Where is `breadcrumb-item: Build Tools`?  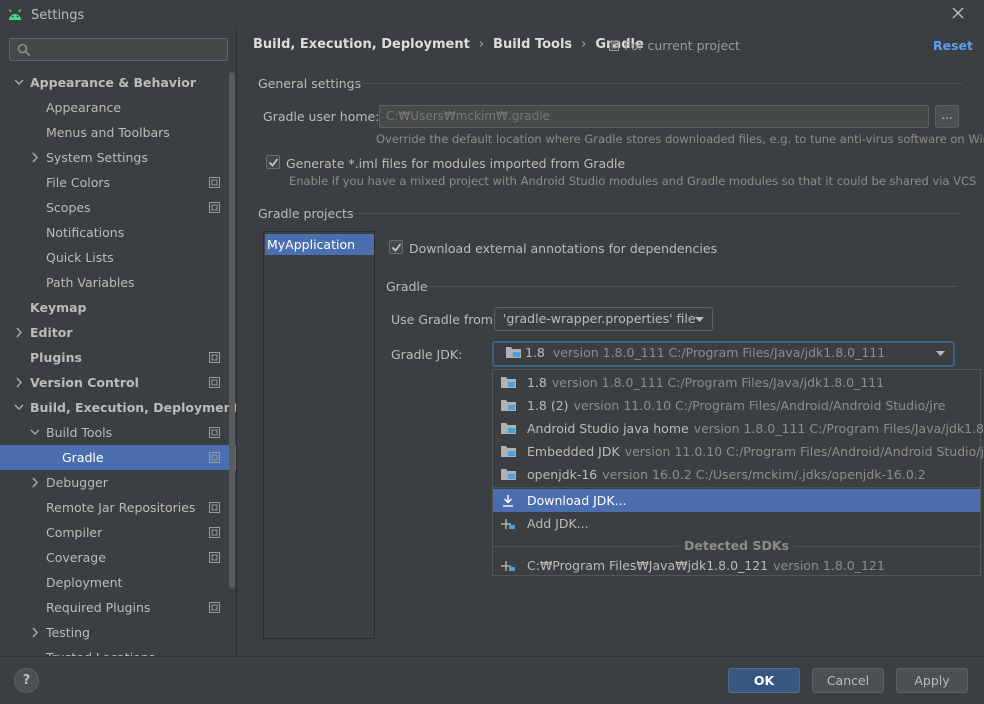 breadcrumb-item: Build Tools is located at coordinates (532, 44).